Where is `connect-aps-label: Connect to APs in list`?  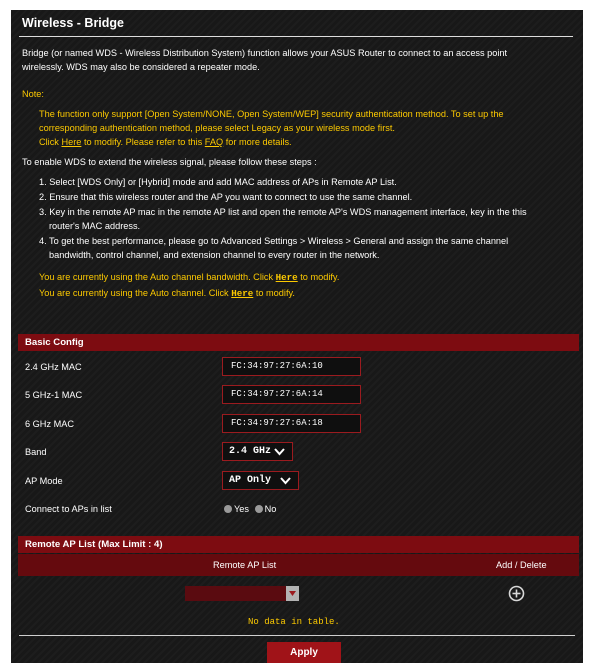 connect-aps-label: Connect to APs in list is located at coordinates (68, 509).